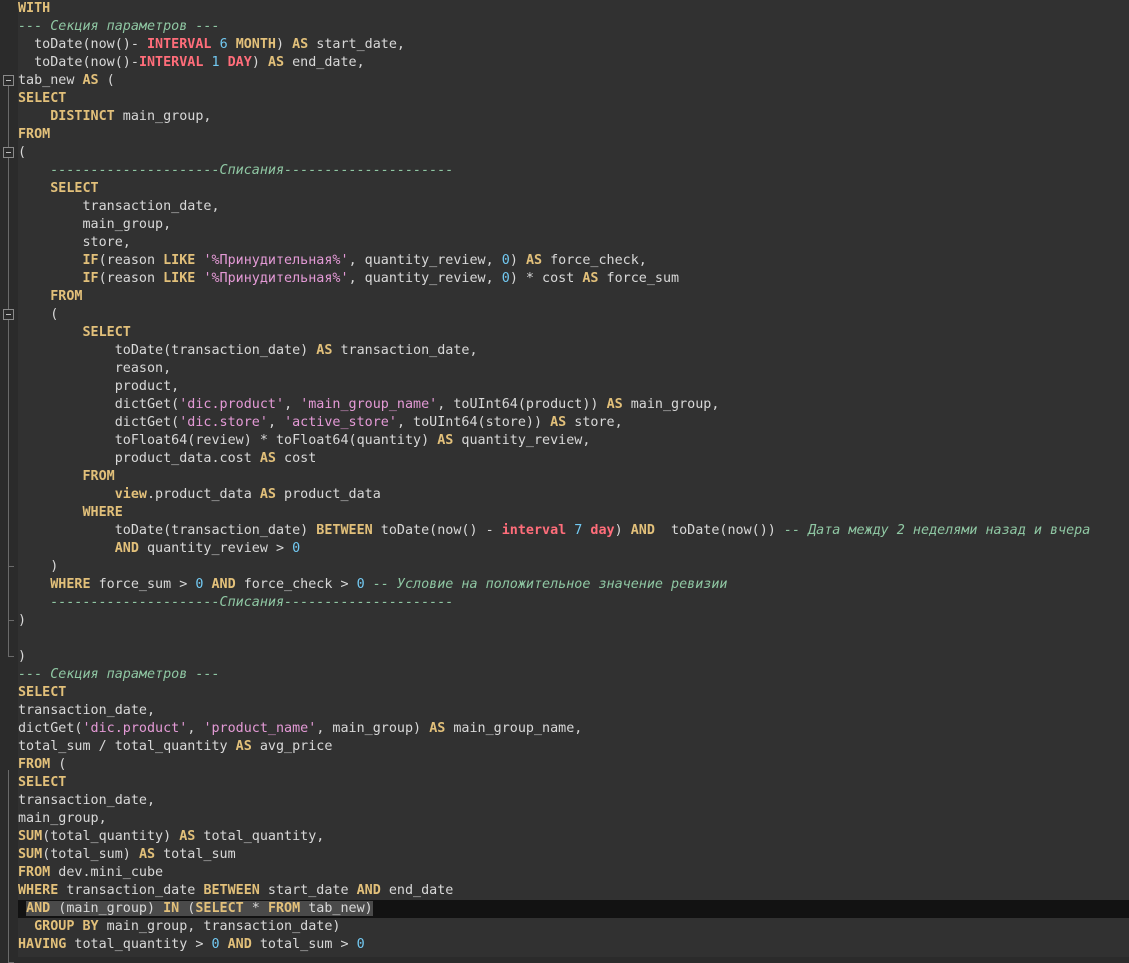 The width and height of the screenshot is (1129, 963). Describe the element at coordinates (573, 927) in the screenshot. I see `code-line: GROUP BY main_group, transaction_date)` at that location.